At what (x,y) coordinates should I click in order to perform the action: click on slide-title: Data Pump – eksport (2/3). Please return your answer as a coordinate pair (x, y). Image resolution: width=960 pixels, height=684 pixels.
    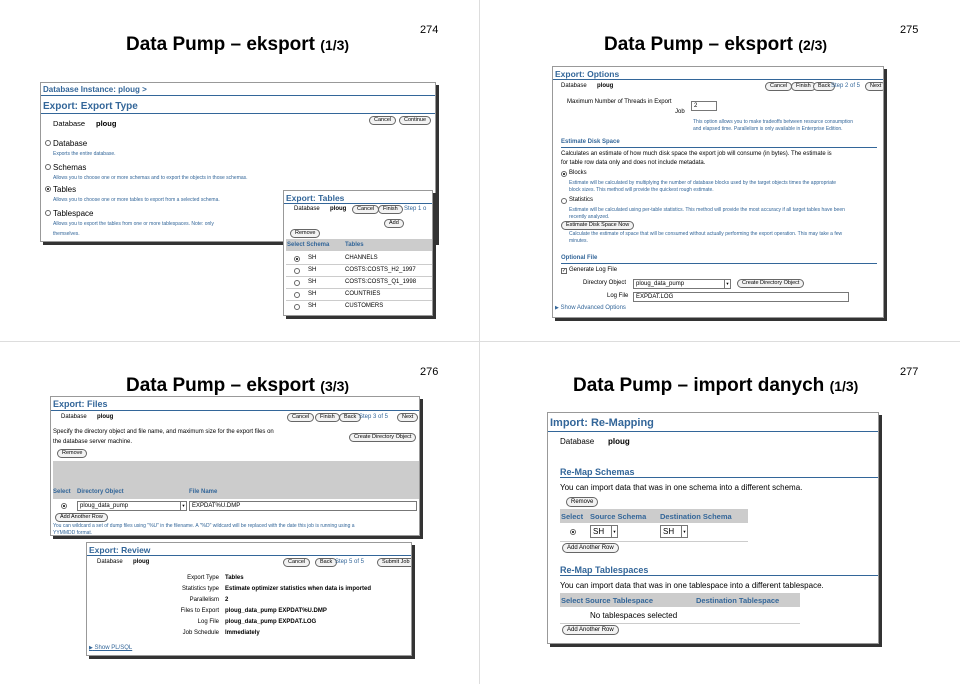
    Looking at the image, I should click on (716, 44).